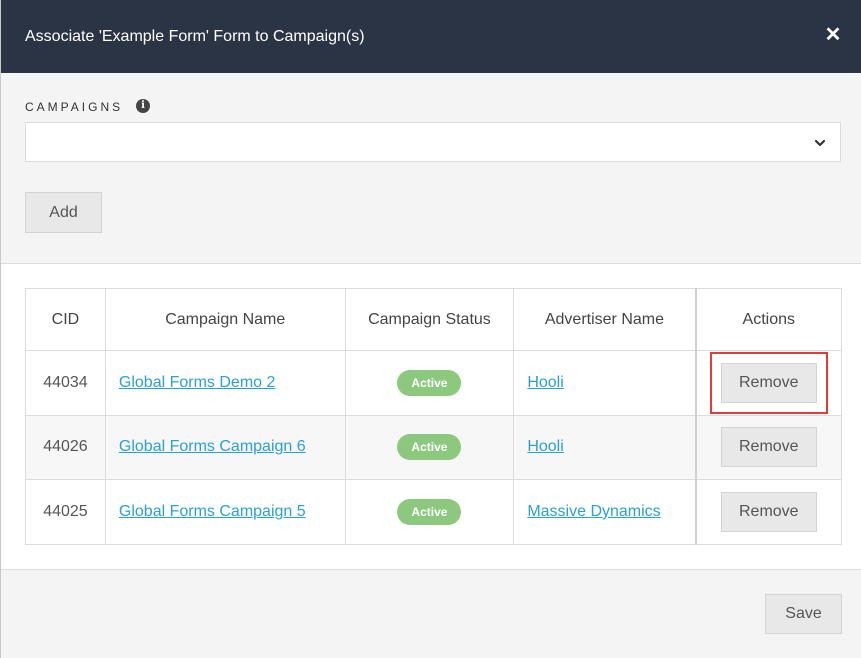 Image resolution: width=861 pixels, height=658 pixels. Describe the element at coordinates (605, 319) in the screenshot. I see `header-advertiser-name: Advertiser Name` at that location.